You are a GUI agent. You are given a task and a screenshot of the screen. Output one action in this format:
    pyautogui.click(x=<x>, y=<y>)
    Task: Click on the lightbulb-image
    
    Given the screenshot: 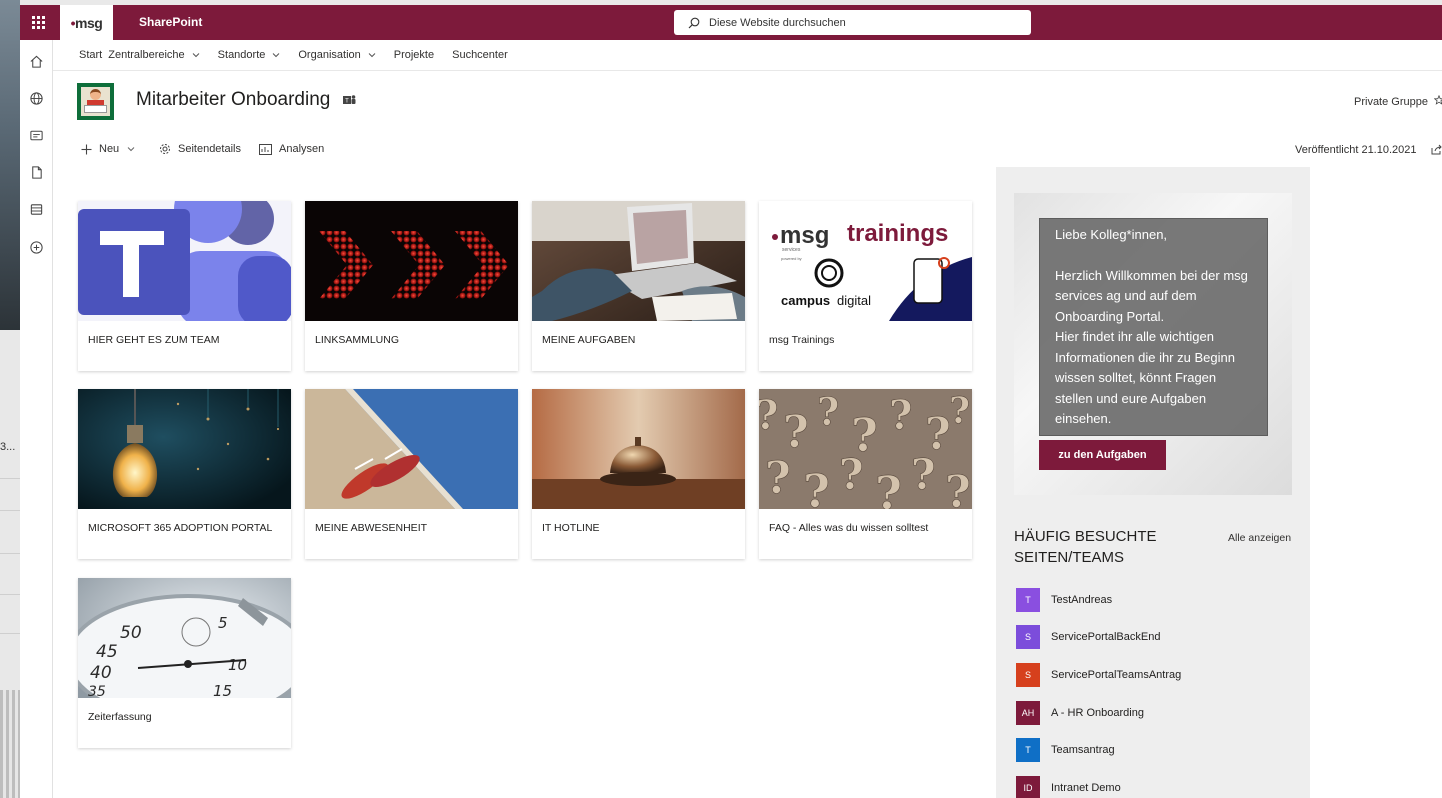 What is the action you would take?
    pyautogui.click(x=184, y=449)
    